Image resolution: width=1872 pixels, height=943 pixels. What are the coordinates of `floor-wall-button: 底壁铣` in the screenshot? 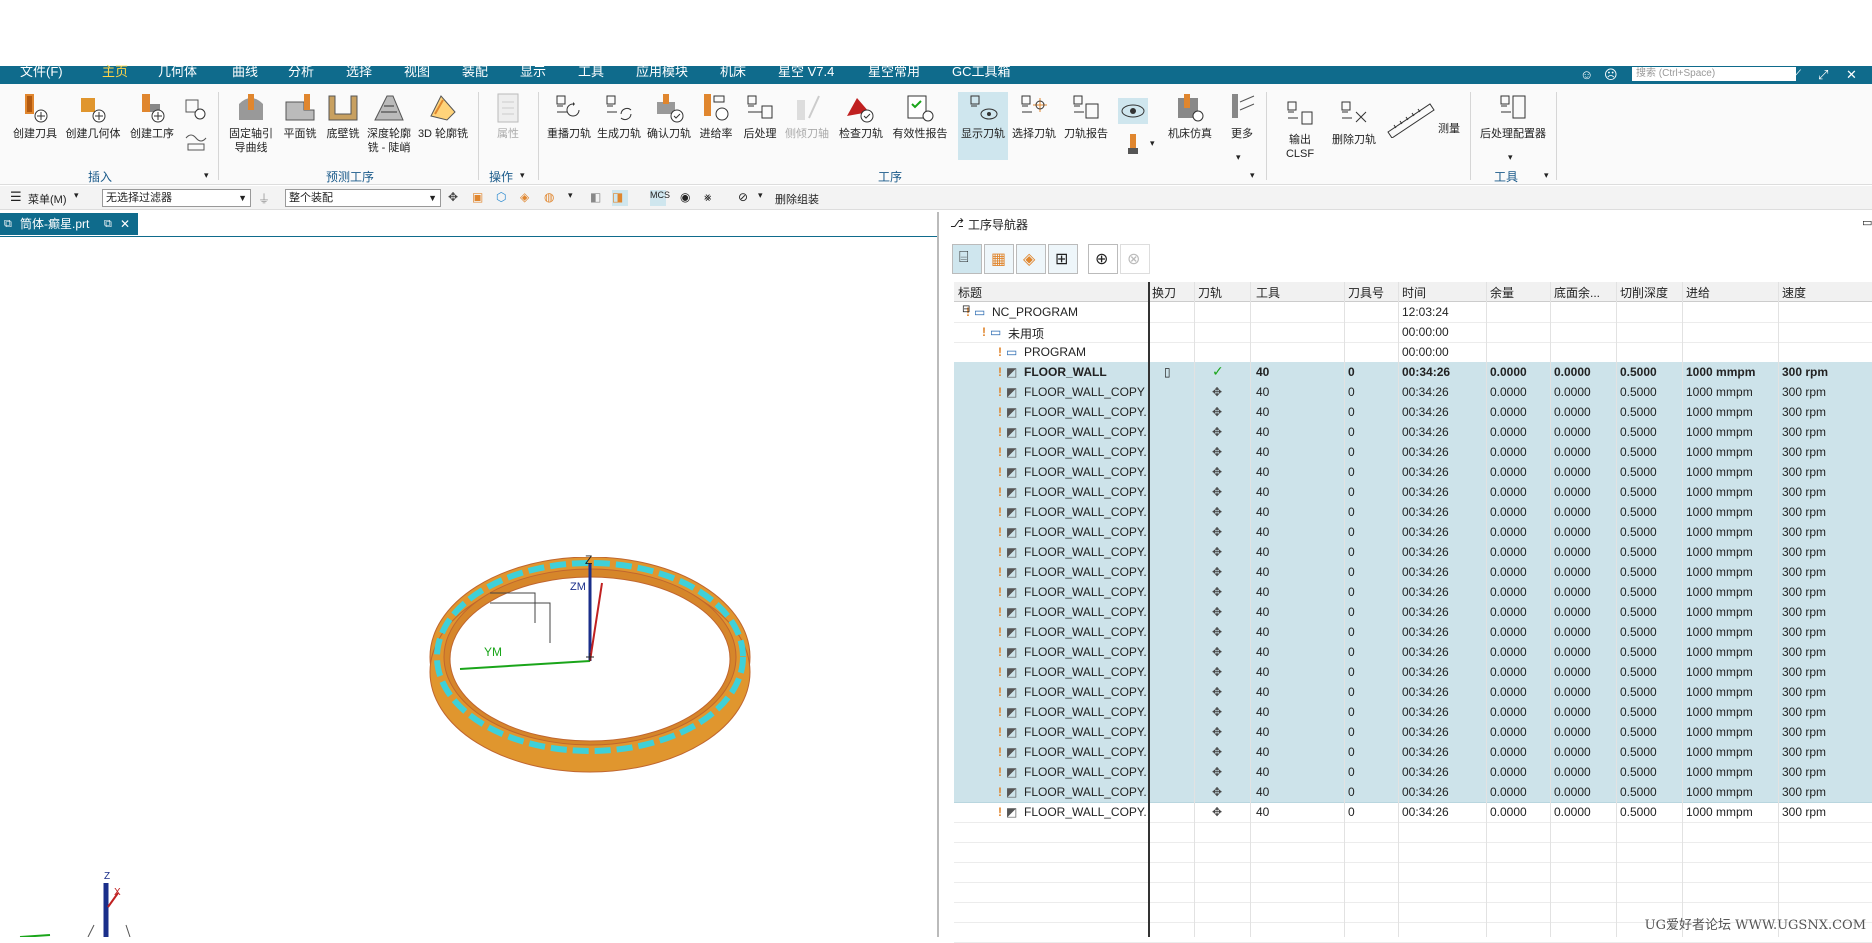 It's located at (343, 116).